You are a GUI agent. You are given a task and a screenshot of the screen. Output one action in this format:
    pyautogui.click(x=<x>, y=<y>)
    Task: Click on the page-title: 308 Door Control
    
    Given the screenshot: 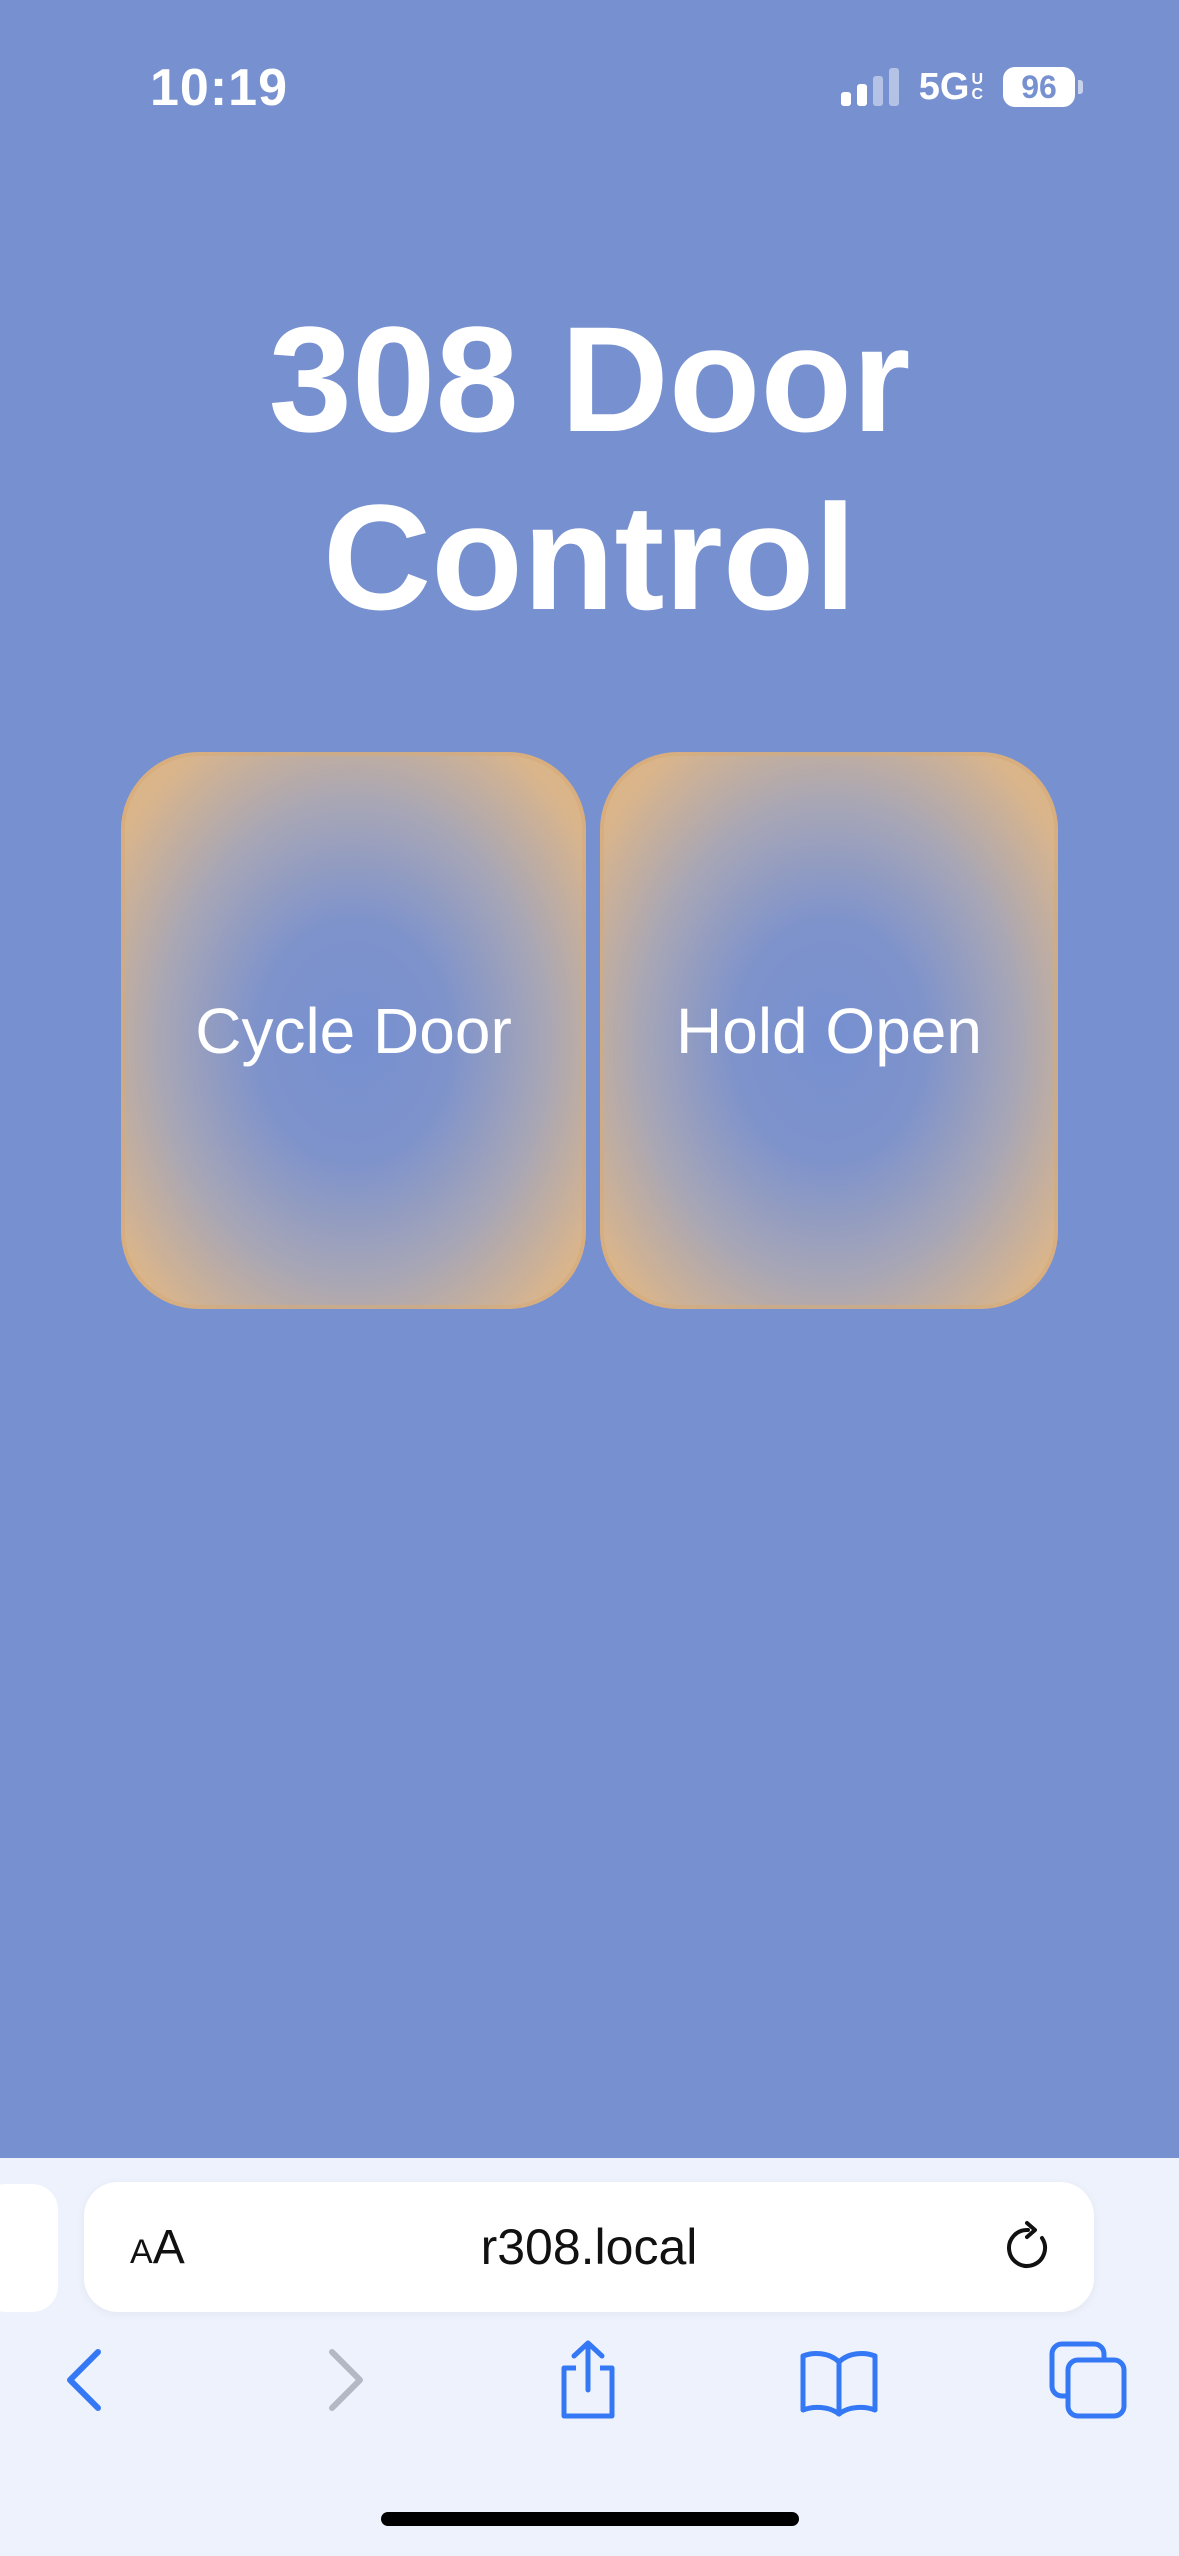 What is the action you would take?
    pyautogui.click(x=589, y=468)
    